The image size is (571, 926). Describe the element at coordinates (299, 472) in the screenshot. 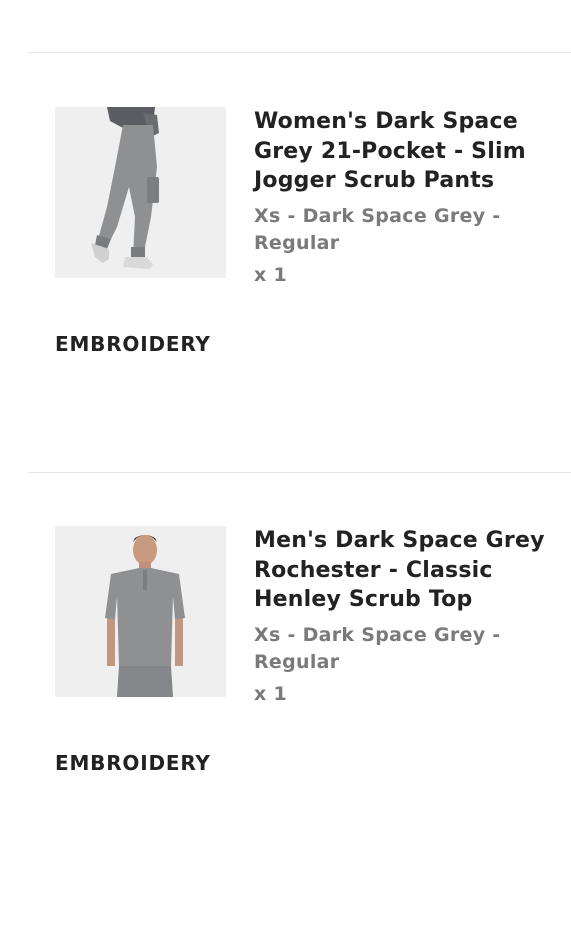

I see `item-divider` at that location.